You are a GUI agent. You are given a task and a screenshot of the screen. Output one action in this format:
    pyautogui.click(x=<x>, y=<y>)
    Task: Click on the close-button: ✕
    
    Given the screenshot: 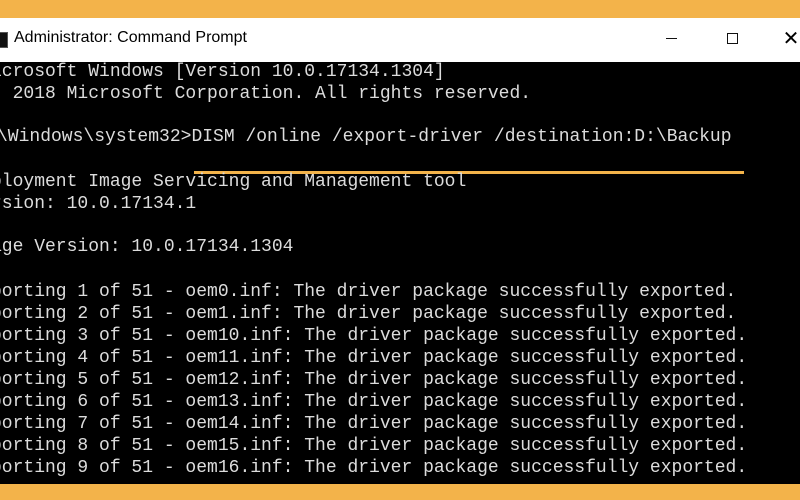 What is the action you would take?
    pyautogui.click(x=784, y=38)
    